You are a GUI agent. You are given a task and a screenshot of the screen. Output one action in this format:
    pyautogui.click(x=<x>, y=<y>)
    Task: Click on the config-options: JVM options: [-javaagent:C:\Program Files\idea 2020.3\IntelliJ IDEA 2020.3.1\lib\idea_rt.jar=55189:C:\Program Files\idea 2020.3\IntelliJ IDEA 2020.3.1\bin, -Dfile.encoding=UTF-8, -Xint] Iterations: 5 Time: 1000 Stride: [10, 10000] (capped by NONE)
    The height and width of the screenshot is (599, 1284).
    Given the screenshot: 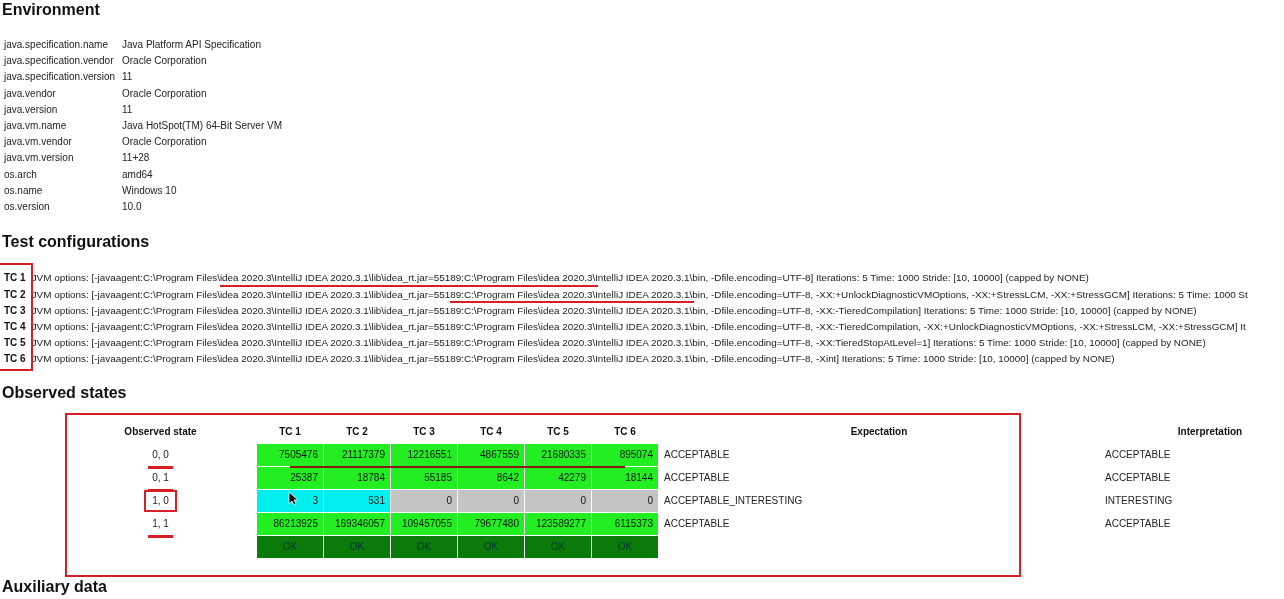 What is the action you would take?
    pyautogui.click(x=573, y=359)
    